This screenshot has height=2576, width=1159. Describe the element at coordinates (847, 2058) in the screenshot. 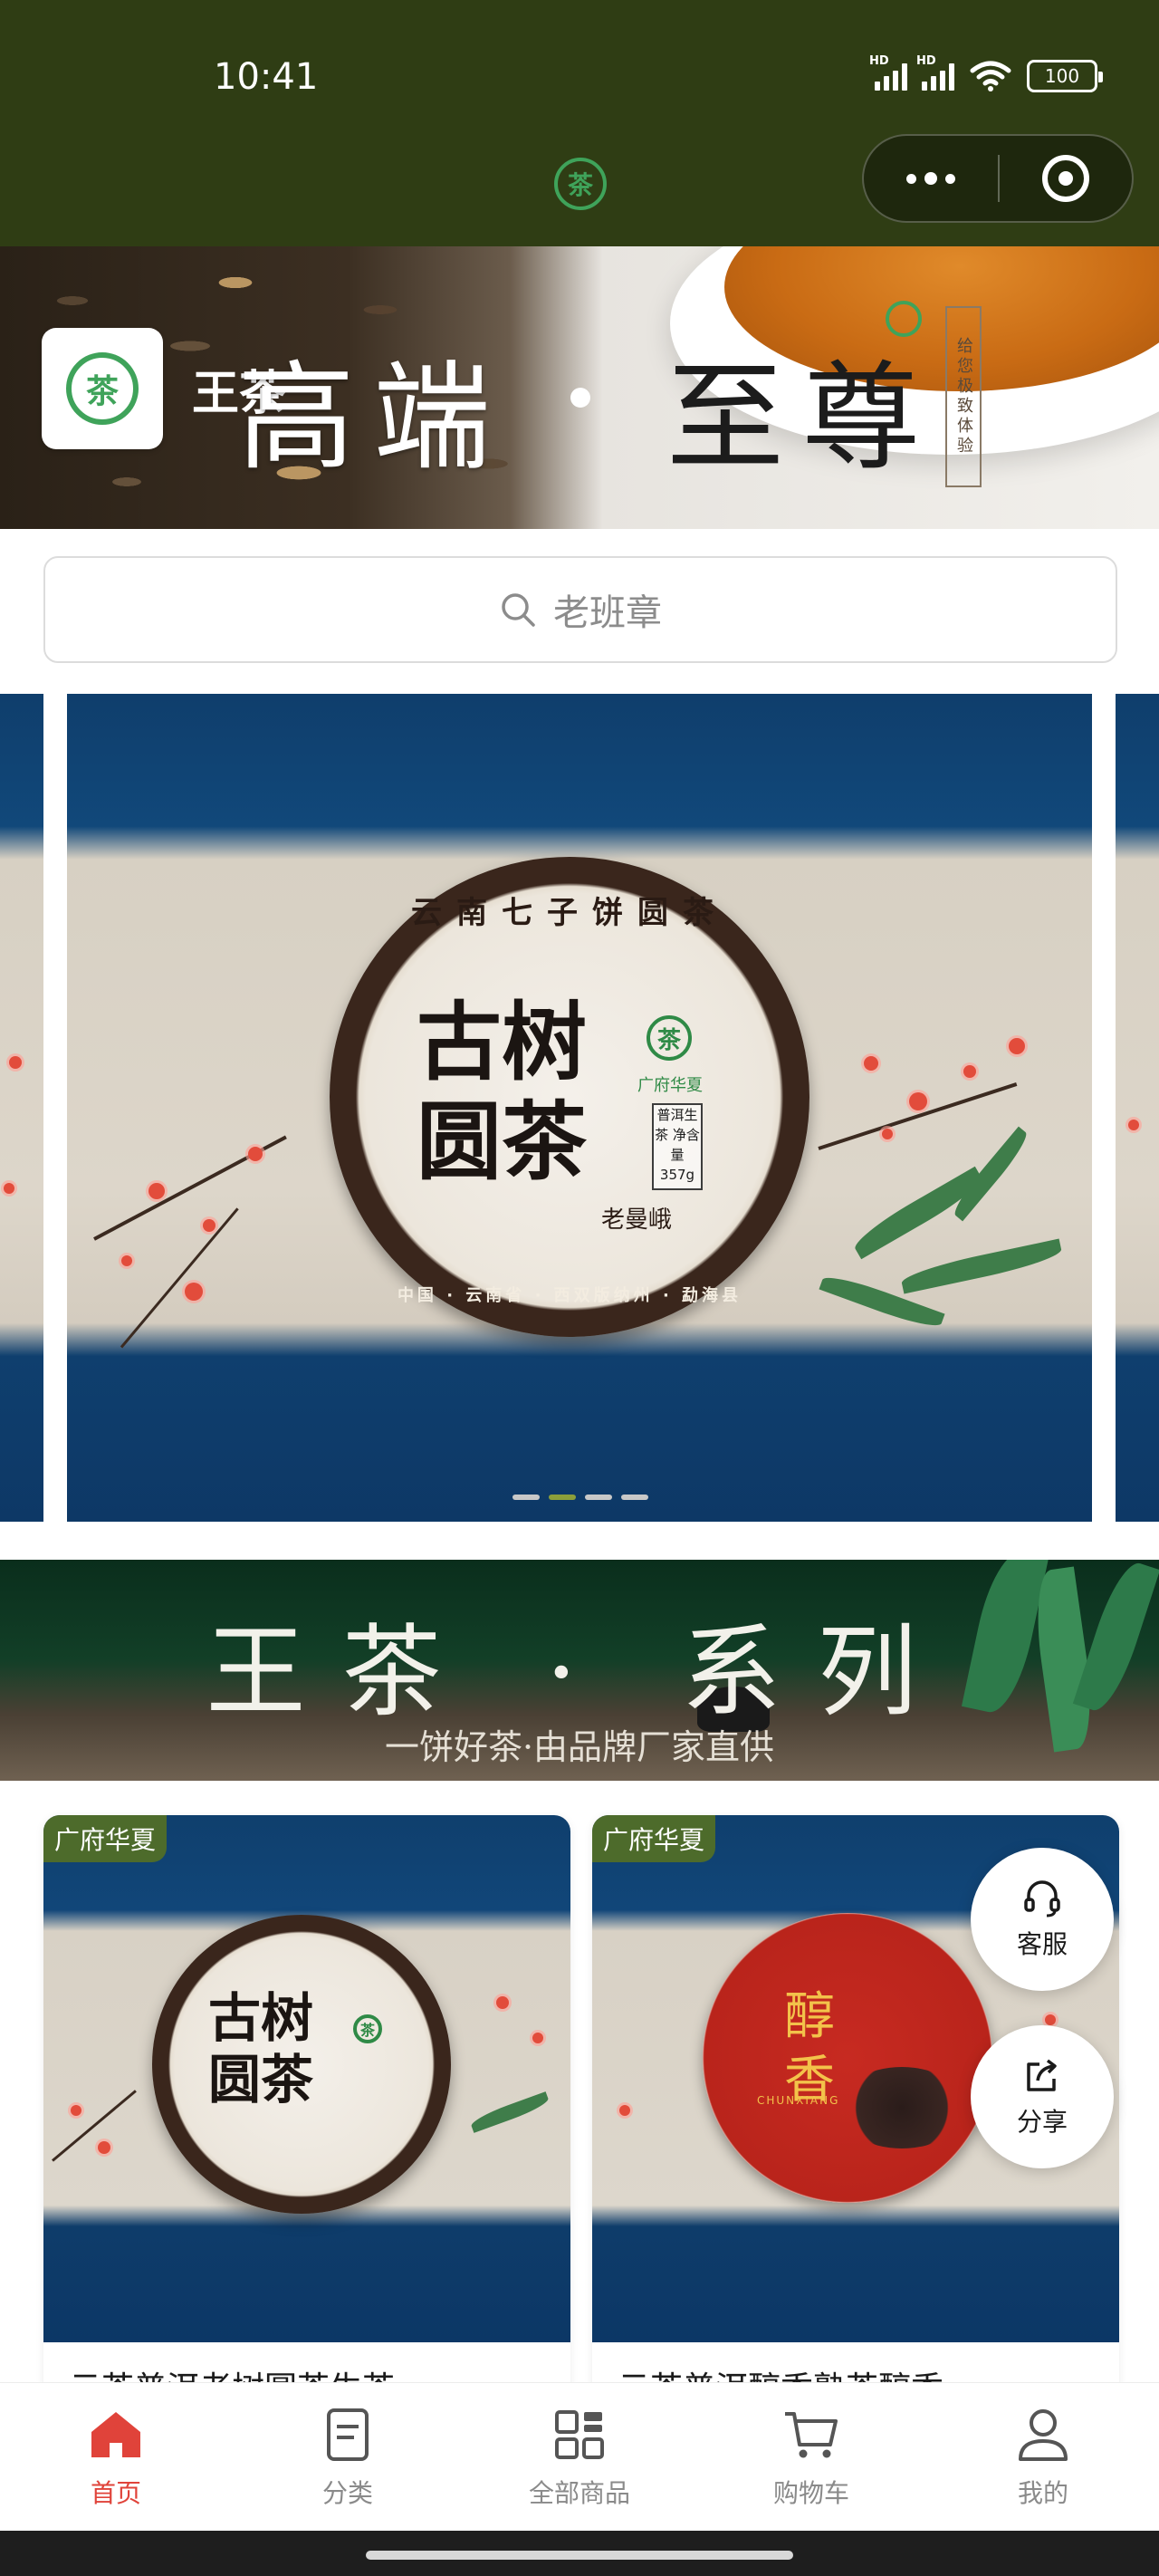

I see `red-tea-cake-image: 醇香 CHUNXIANG` at that location.